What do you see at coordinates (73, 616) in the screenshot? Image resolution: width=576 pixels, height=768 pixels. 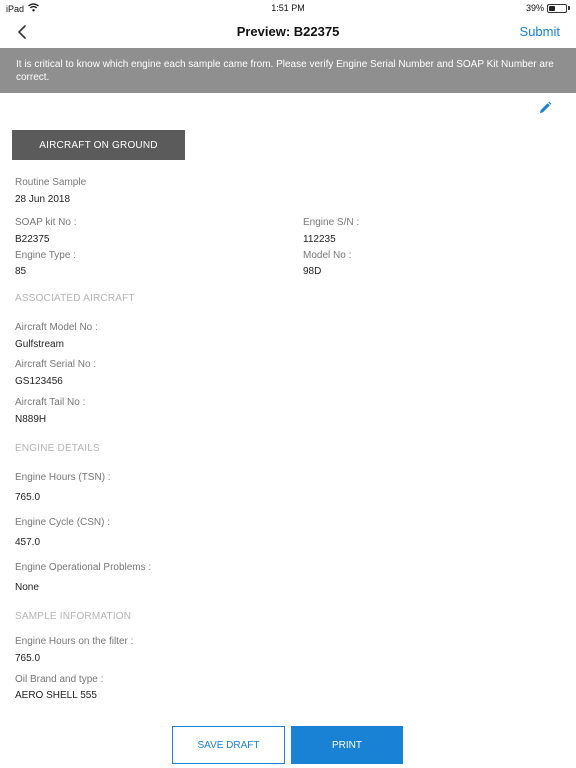 I see `sample-information-heading: SAMPLE INFORMATION` at bounding box center [73, 616].